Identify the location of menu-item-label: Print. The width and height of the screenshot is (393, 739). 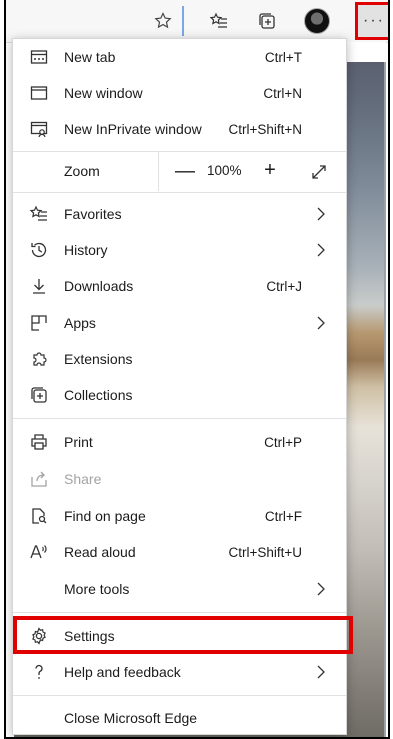
(78, 442).